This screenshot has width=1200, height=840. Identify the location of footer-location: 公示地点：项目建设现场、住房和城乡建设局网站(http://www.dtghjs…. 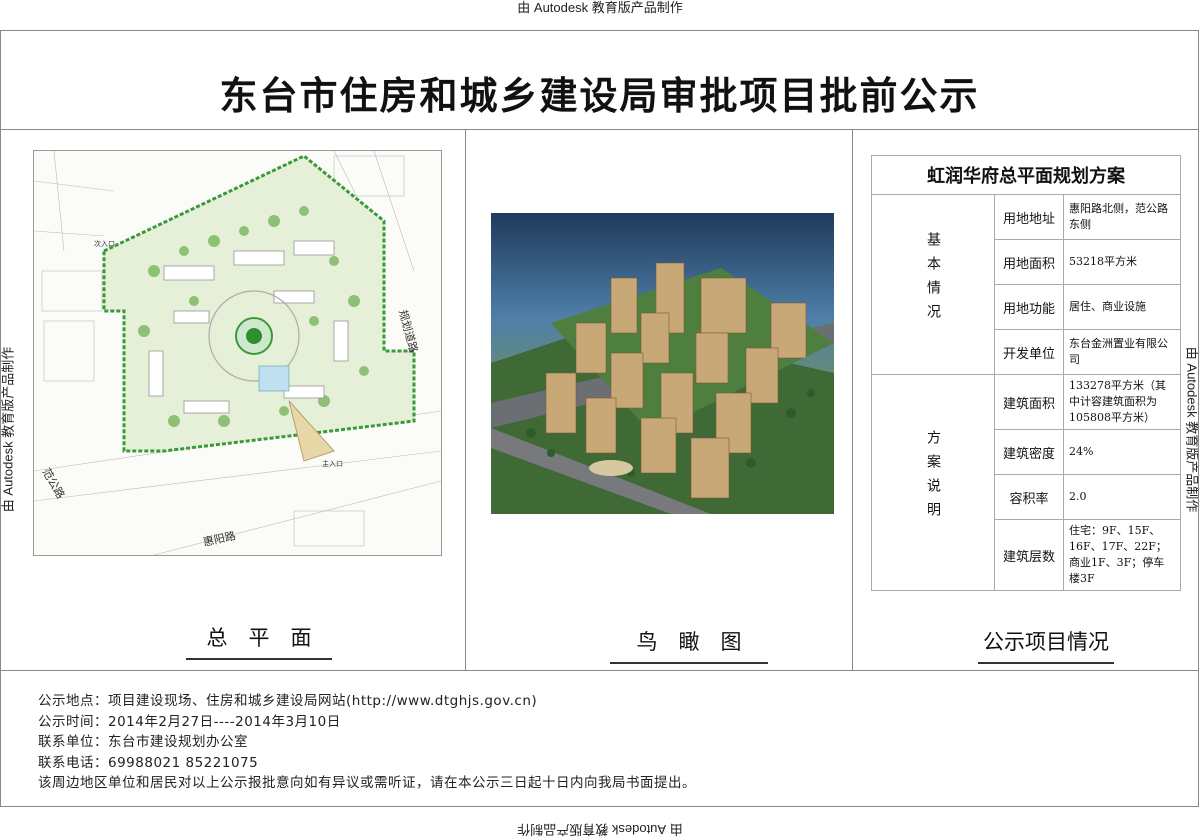
(367, 701).